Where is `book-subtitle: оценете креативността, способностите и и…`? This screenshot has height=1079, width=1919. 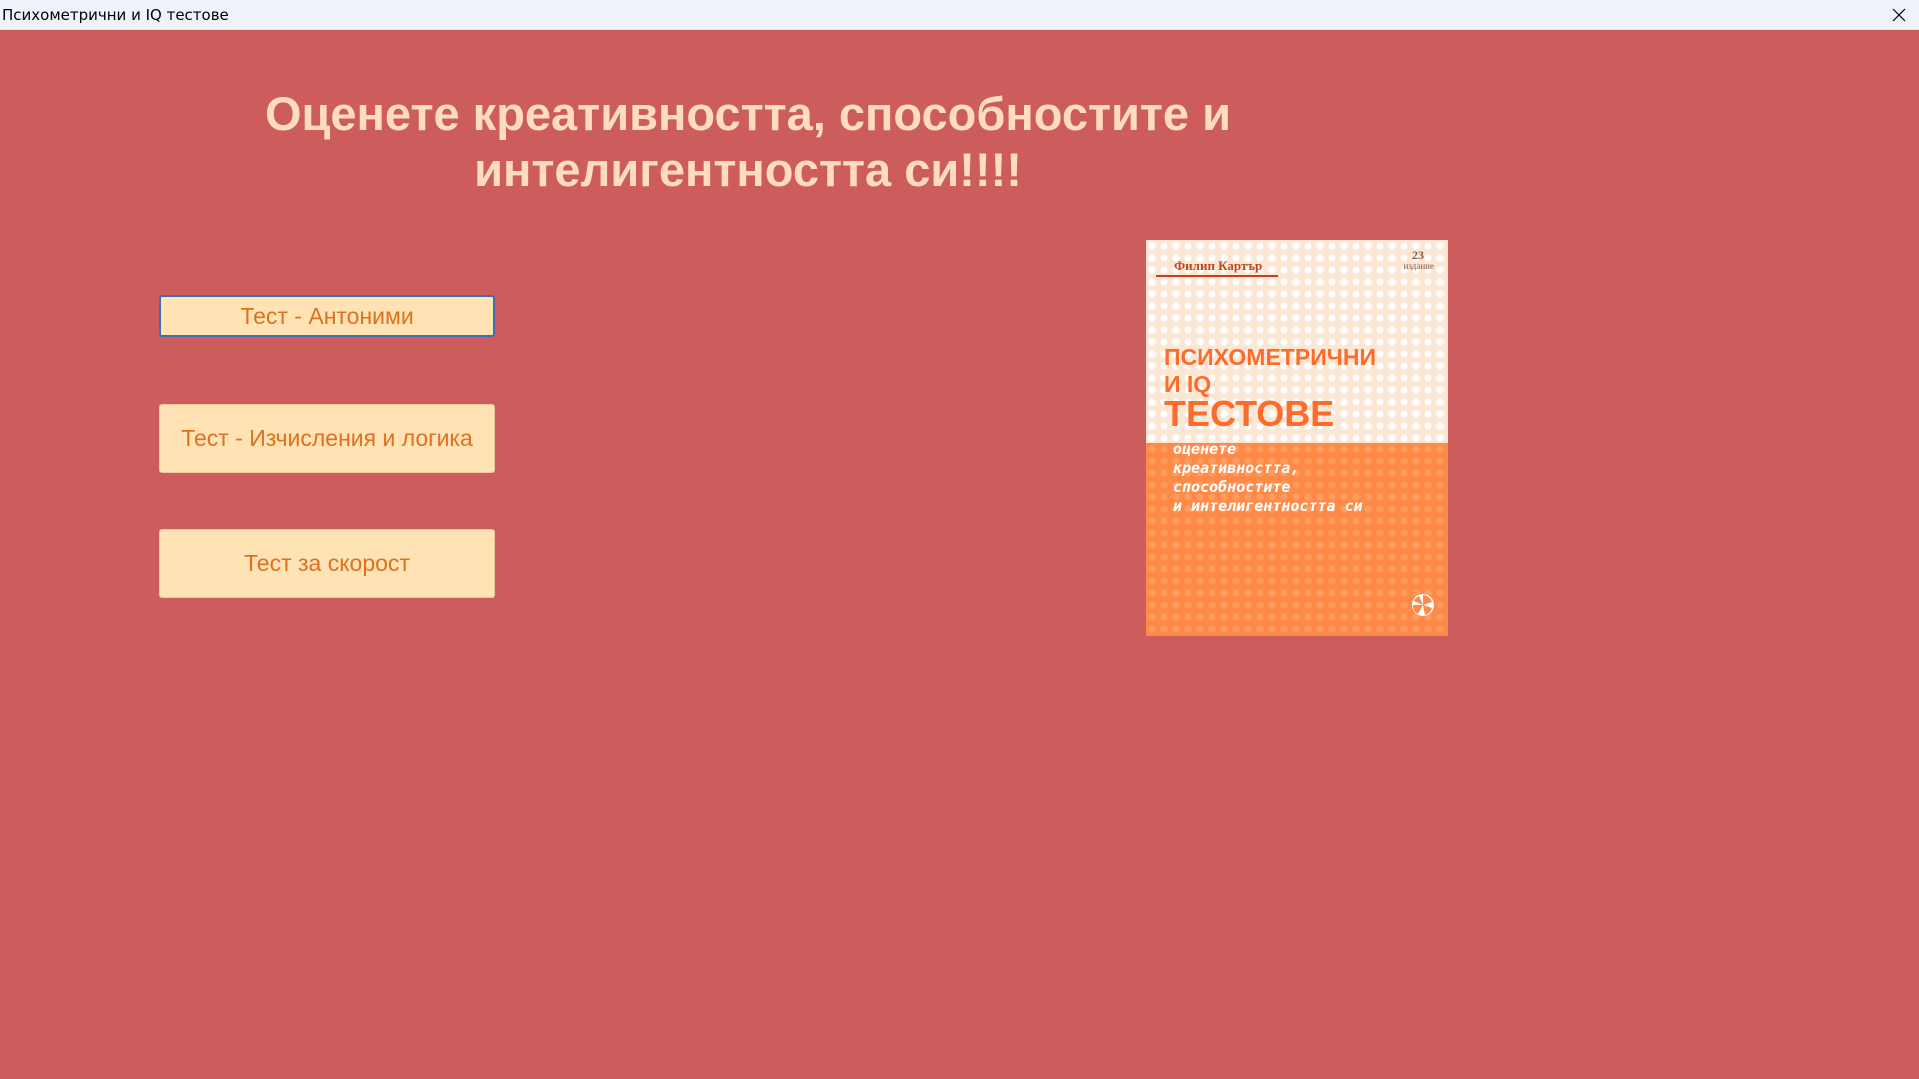
book-subtitle: оценете креативността, способностите и и… is located at coordinates (1308, 478).